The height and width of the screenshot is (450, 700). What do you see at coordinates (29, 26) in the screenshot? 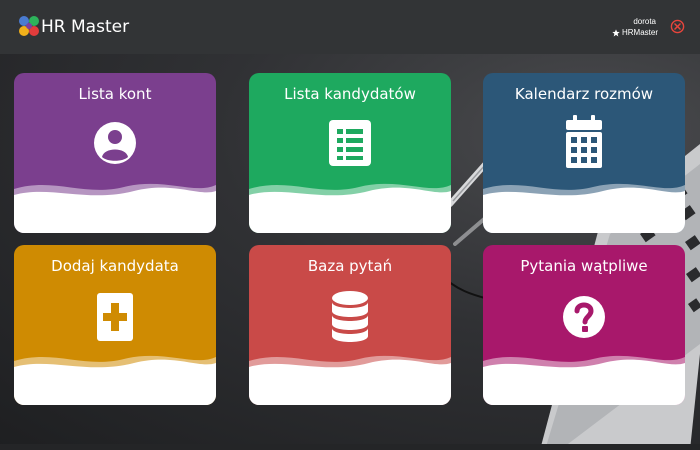
I see `hr-master-logo-icon` at bounding box center [29, 26].